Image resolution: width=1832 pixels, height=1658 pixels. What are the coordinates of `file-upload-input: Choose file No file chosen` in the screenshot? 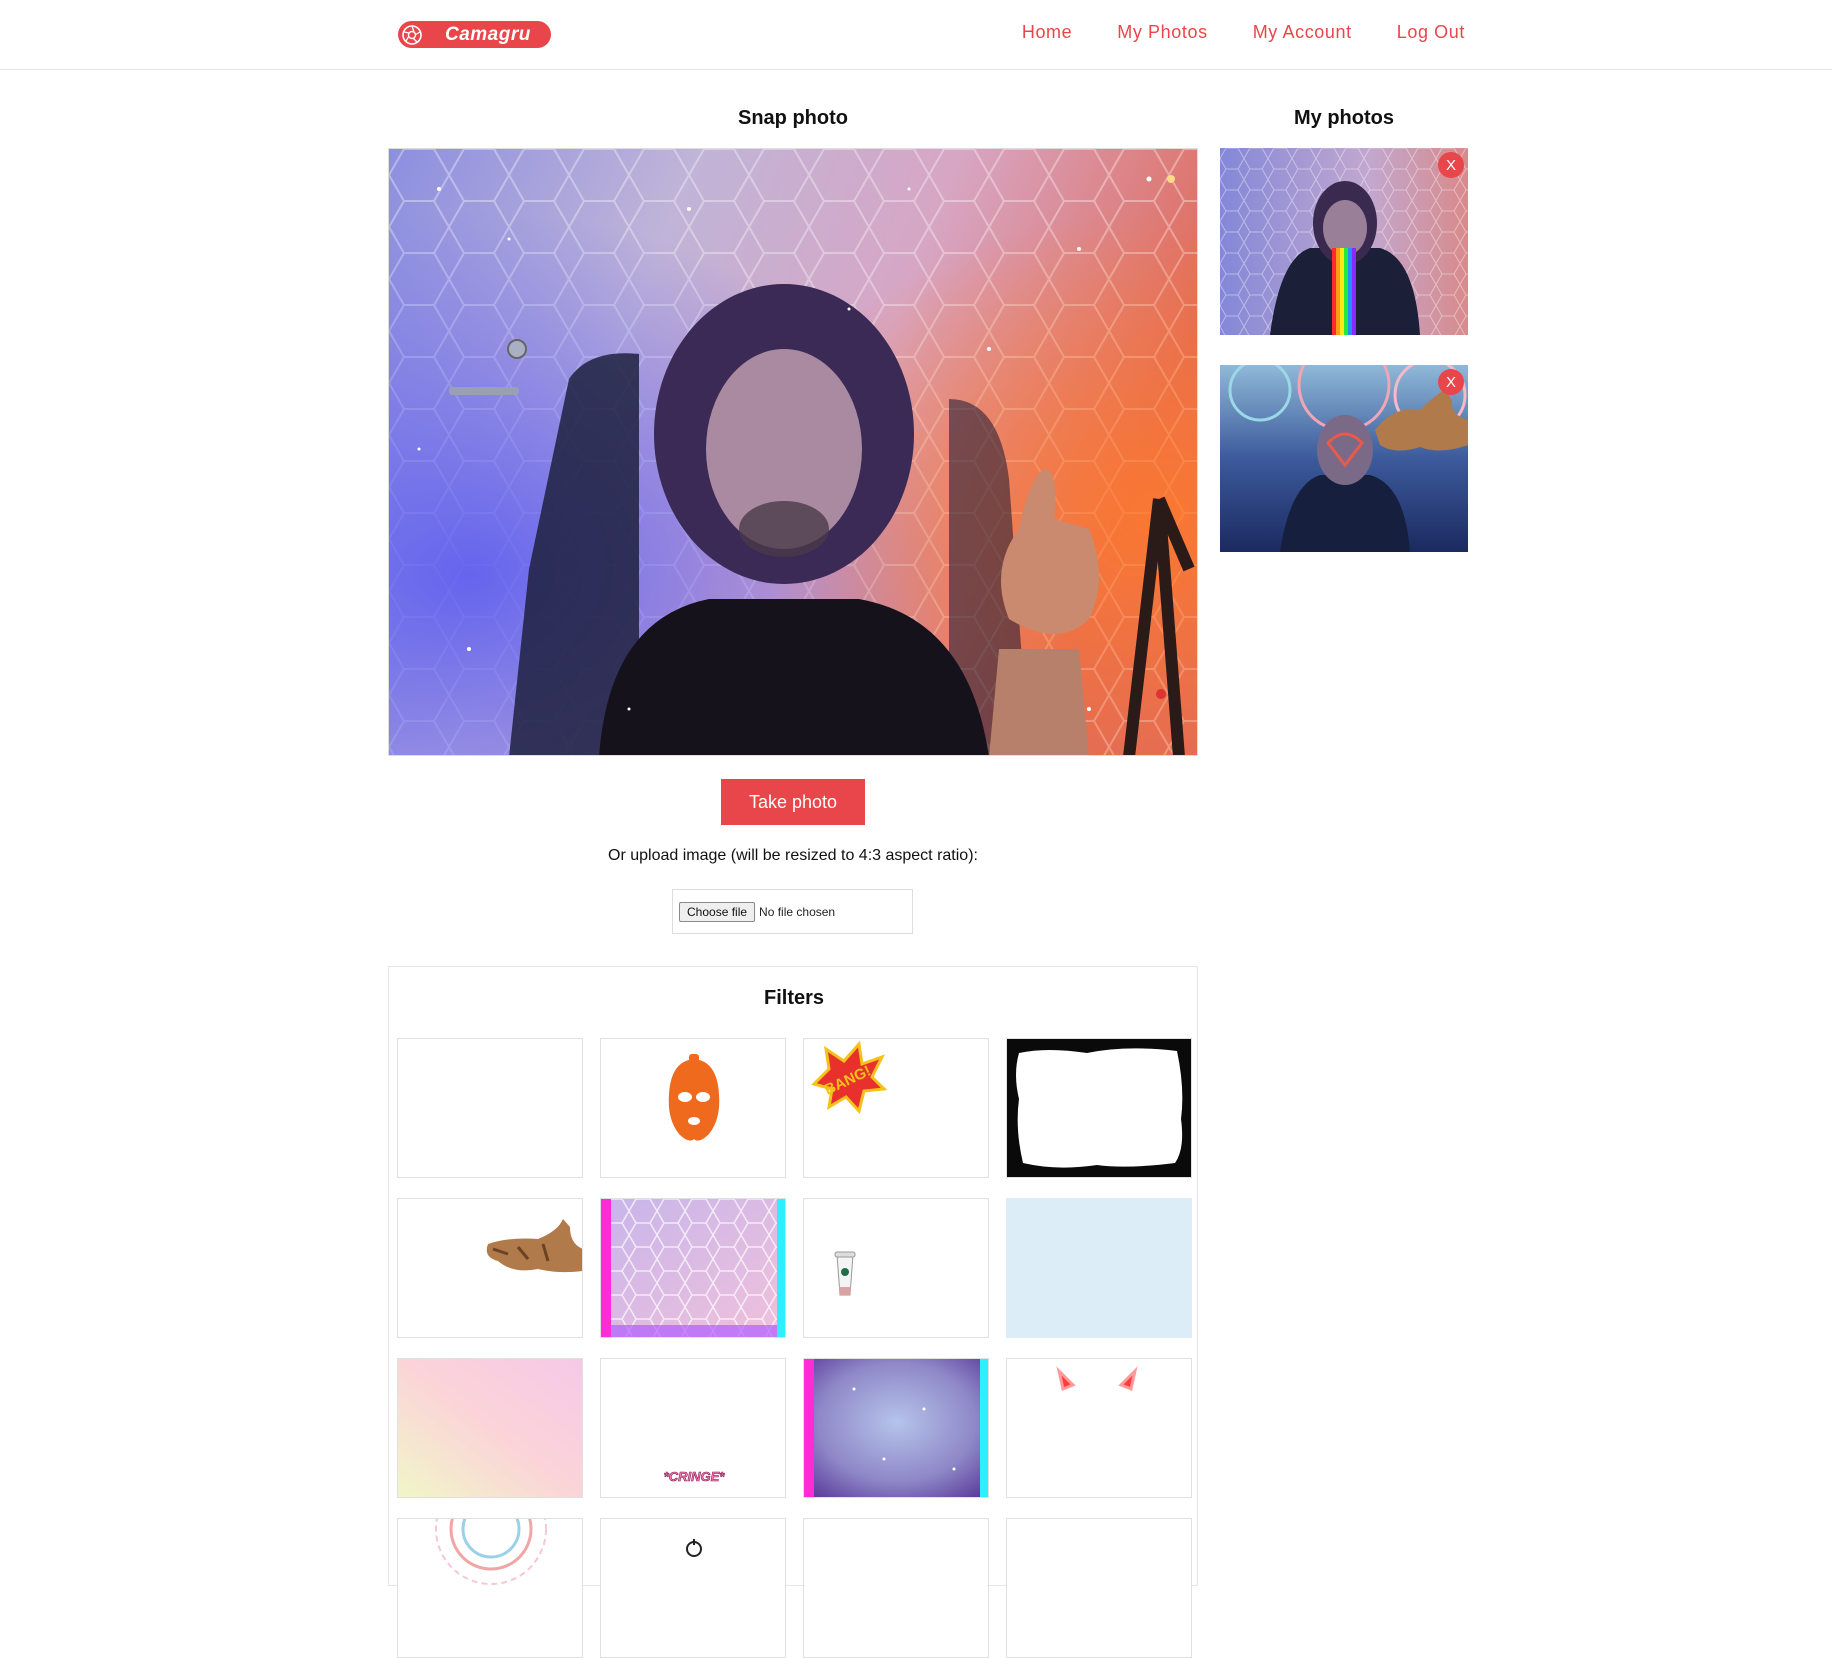 It's located at (792, 911).